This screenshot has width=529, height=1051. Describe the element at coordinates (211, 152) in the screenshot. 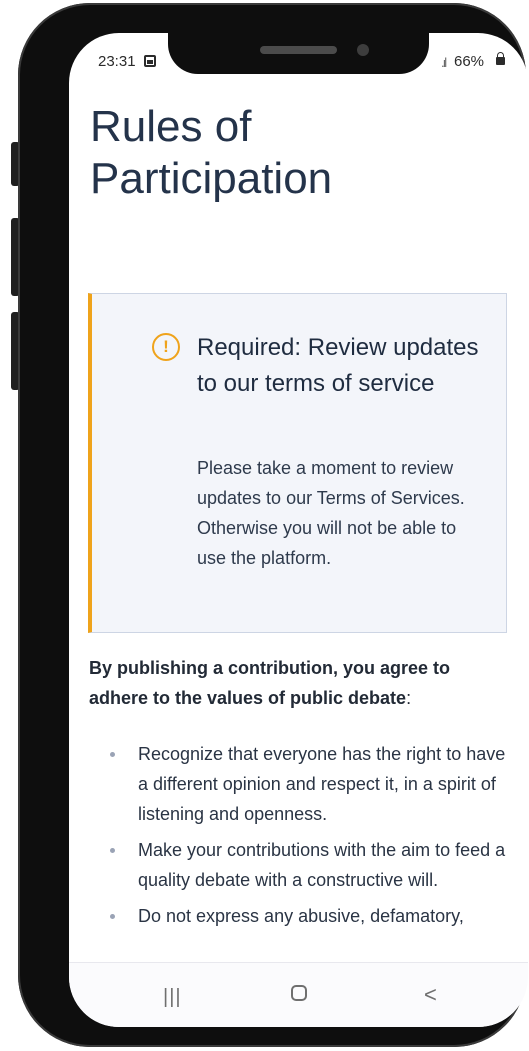

I see `page-title: Rules of Participation` at that location.